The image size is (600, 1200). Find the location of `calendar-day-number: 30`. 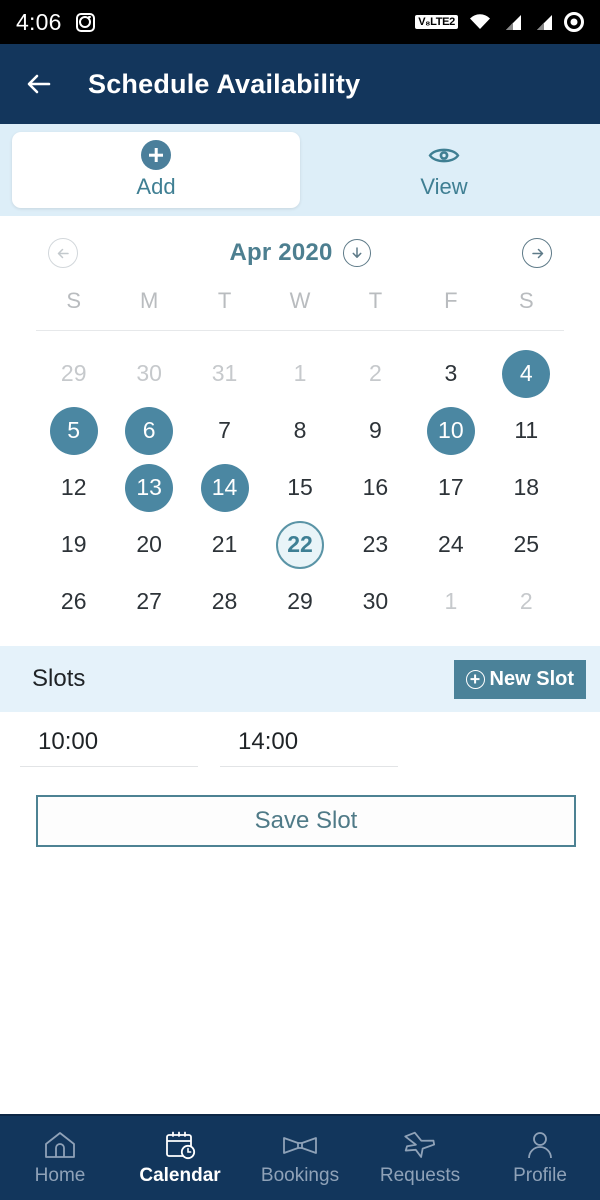

calendar-day-number: 30 is located at coordinates (149, 373).